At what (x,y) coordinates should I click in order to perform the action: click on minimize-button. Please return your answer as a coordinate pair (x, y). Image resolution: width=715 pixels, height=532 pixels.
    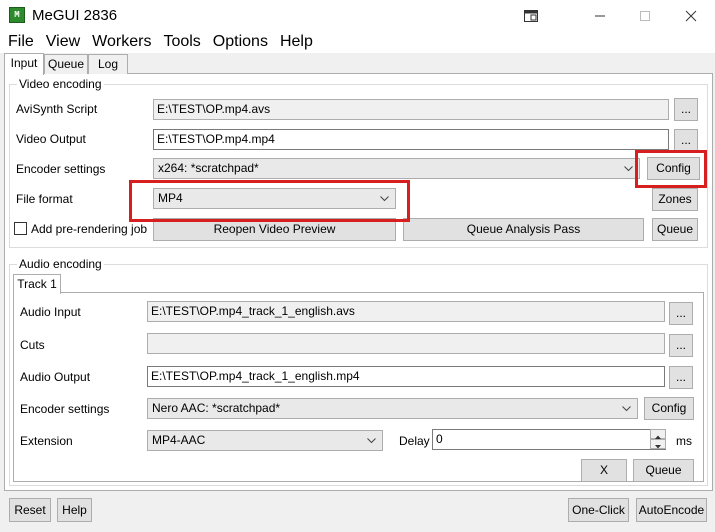
    Looking at the image, I should click on (600, 15).